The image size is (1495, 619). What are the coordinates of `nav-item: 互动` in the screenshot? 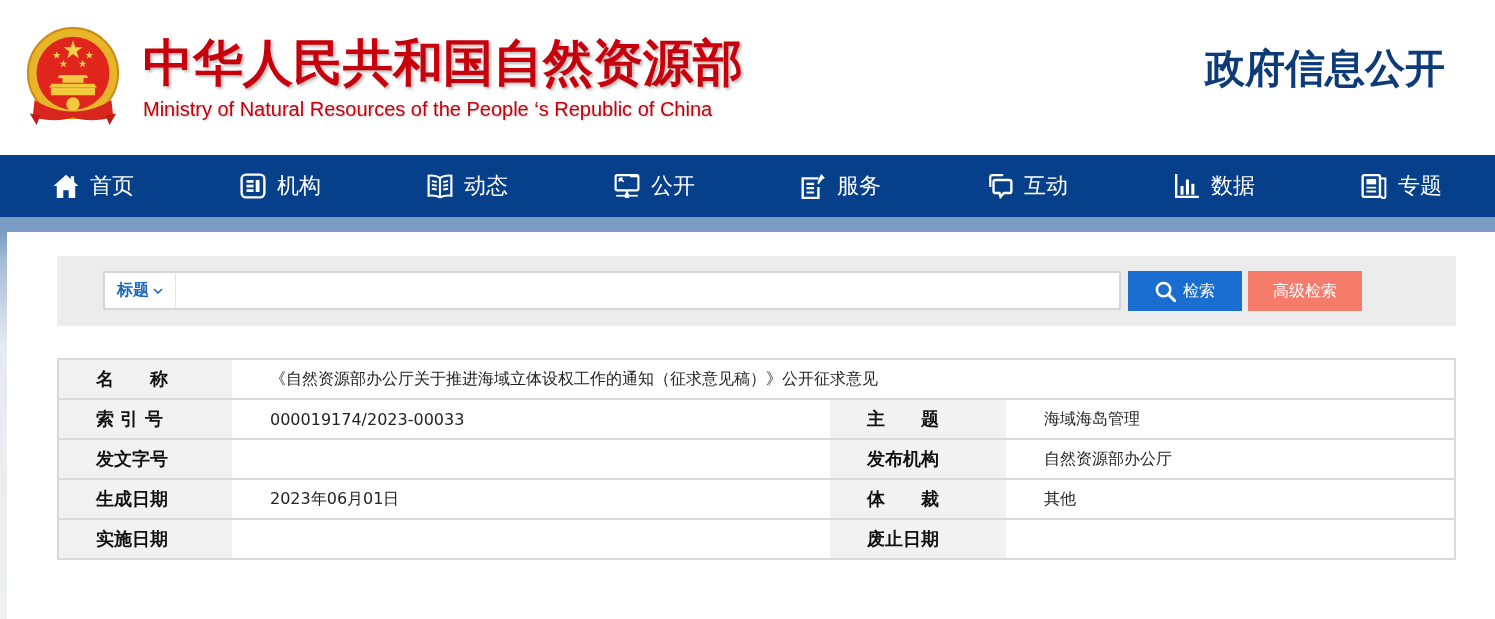 It's located at (1028, 186).